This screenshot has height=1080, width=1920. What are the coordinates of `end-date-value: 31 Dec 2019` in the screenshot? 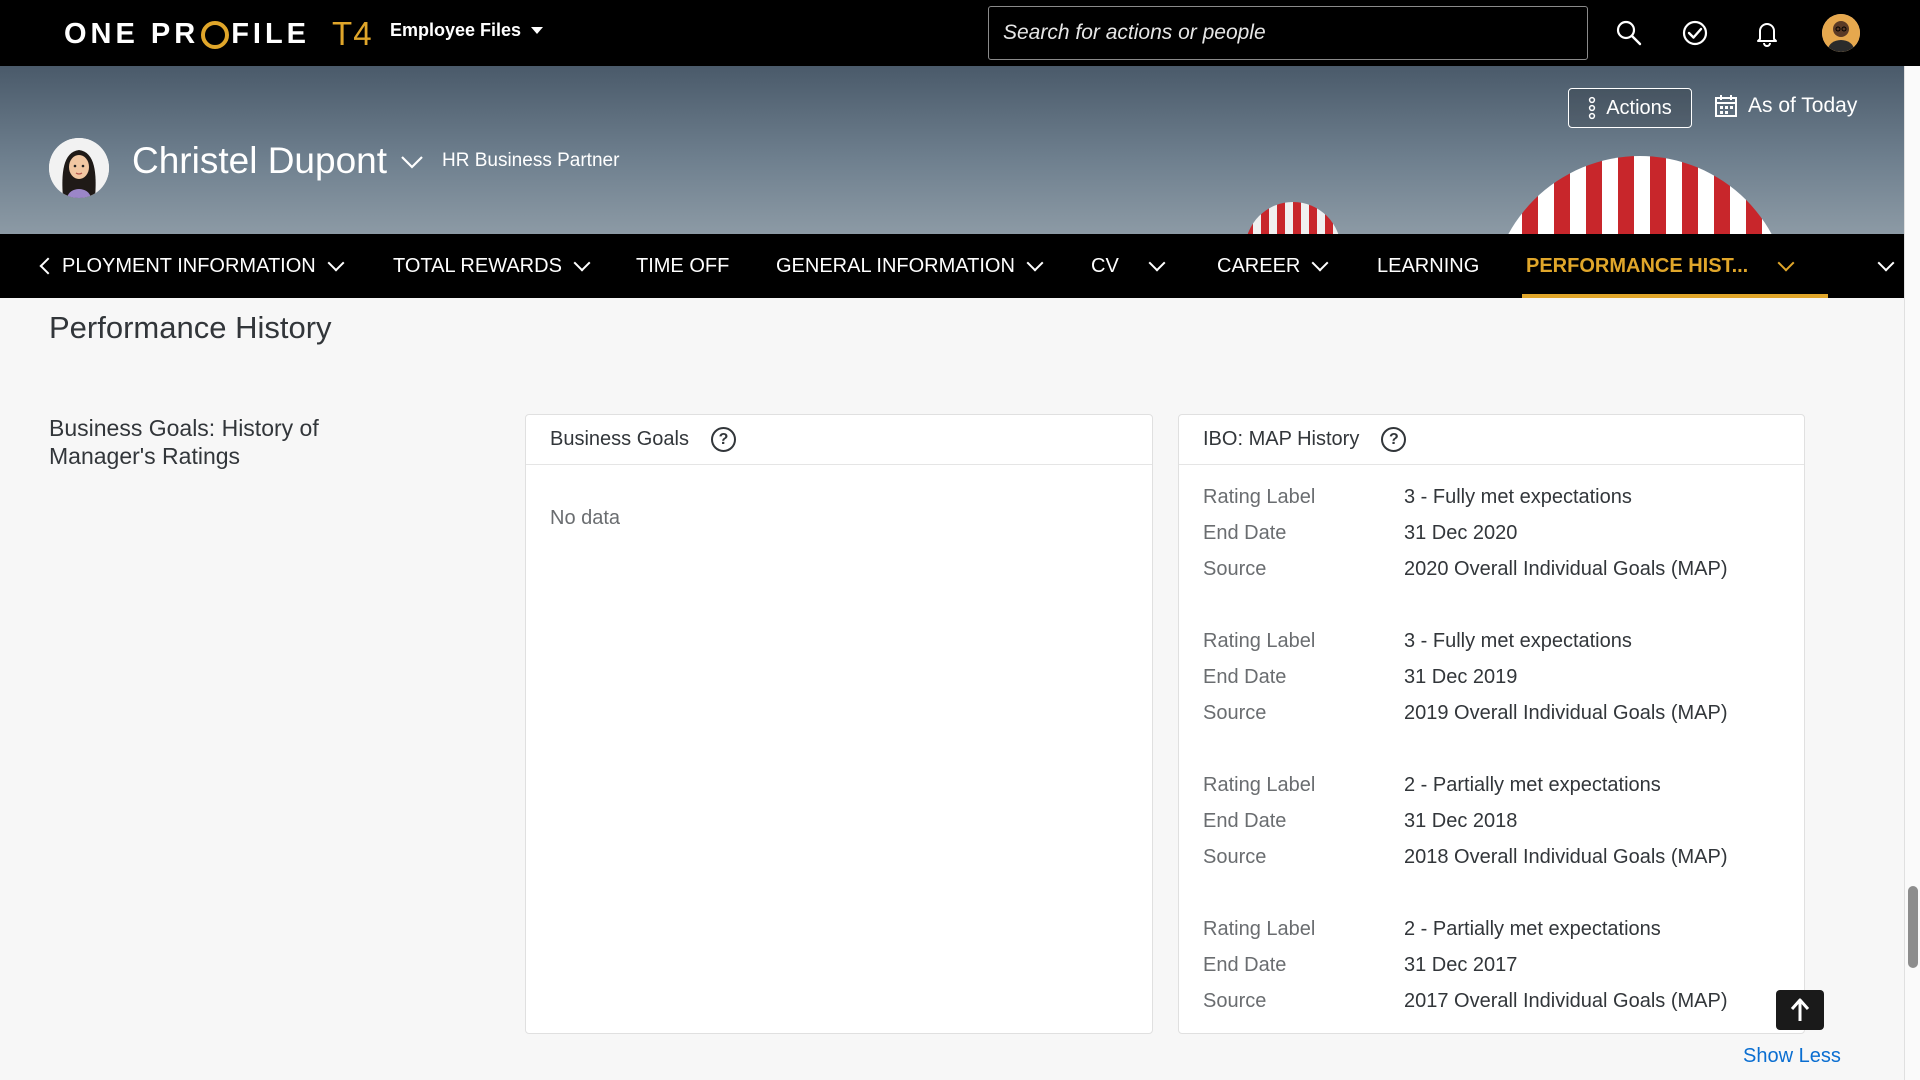 It's located at (1461, 677).